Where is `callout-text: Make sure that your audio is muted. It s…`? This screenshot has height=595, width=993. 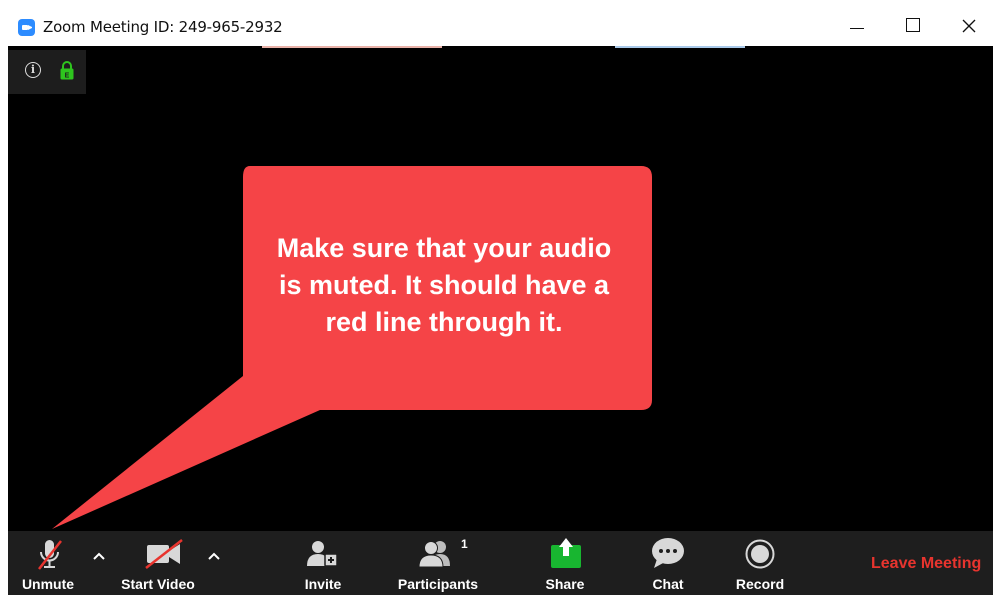
callout-text: Make sure that your audio is muted. It s… is located at coordinates (444, 285).